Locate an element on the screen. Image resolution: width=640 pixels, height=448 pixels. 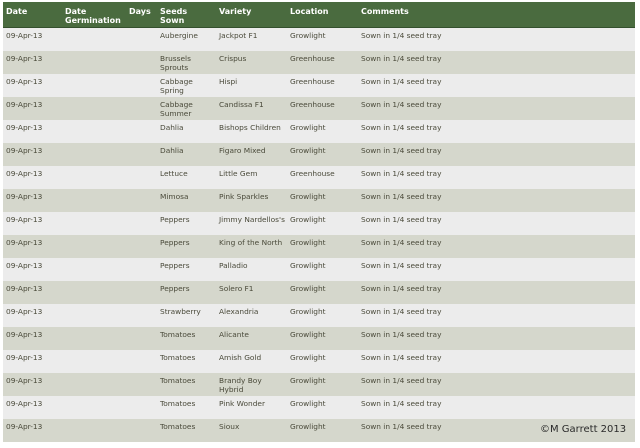
column-header-variety: Variety is located at coordinates (251, 15).